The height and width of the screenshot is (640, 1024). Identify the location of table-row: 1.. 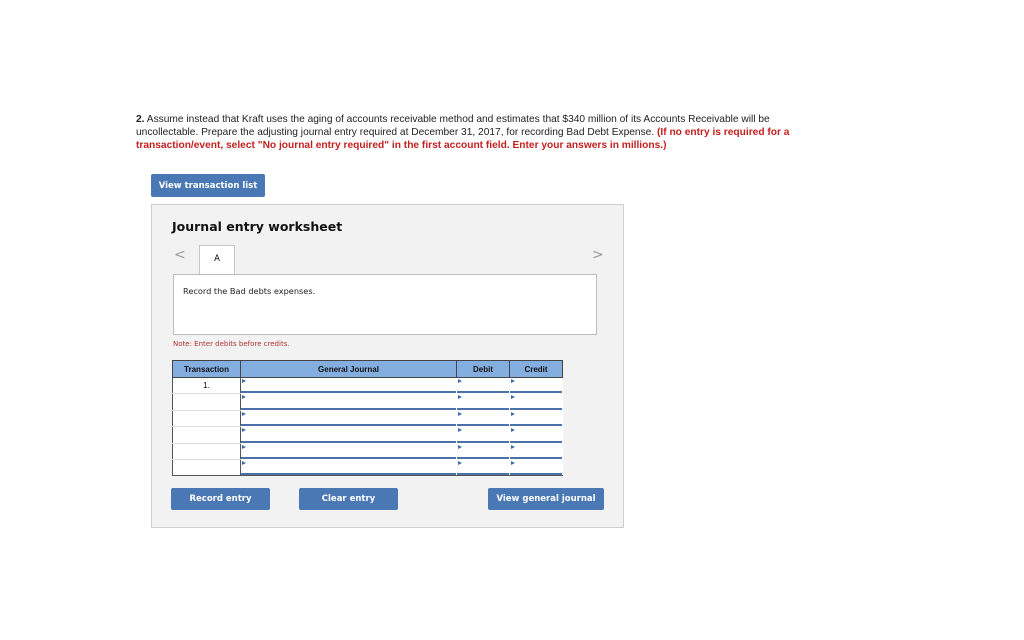
(367, 385).